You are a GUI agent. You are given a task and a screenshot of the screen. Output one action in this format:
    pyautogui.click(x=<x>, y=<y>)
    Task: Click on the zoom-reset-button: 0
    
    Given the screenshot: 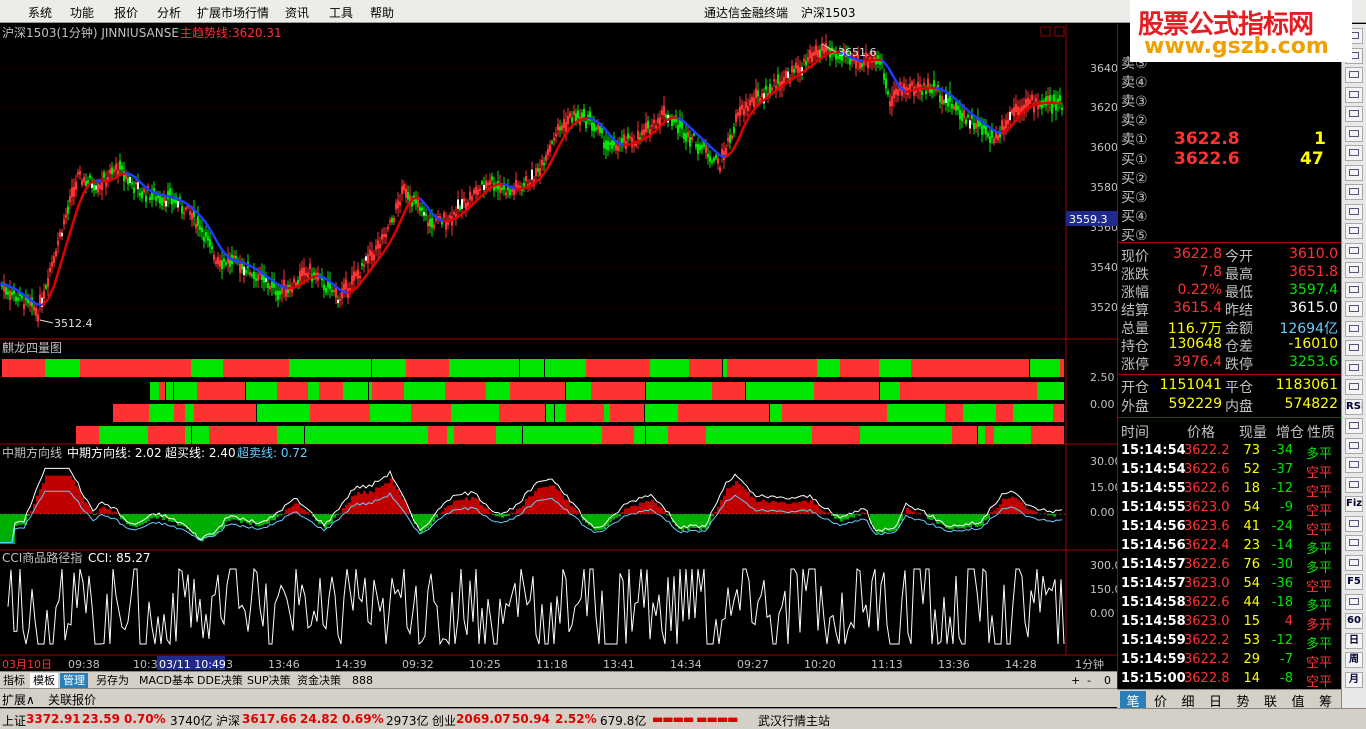 What is the action you would take?
    pyautogui.click(x=1107, y=680)
    